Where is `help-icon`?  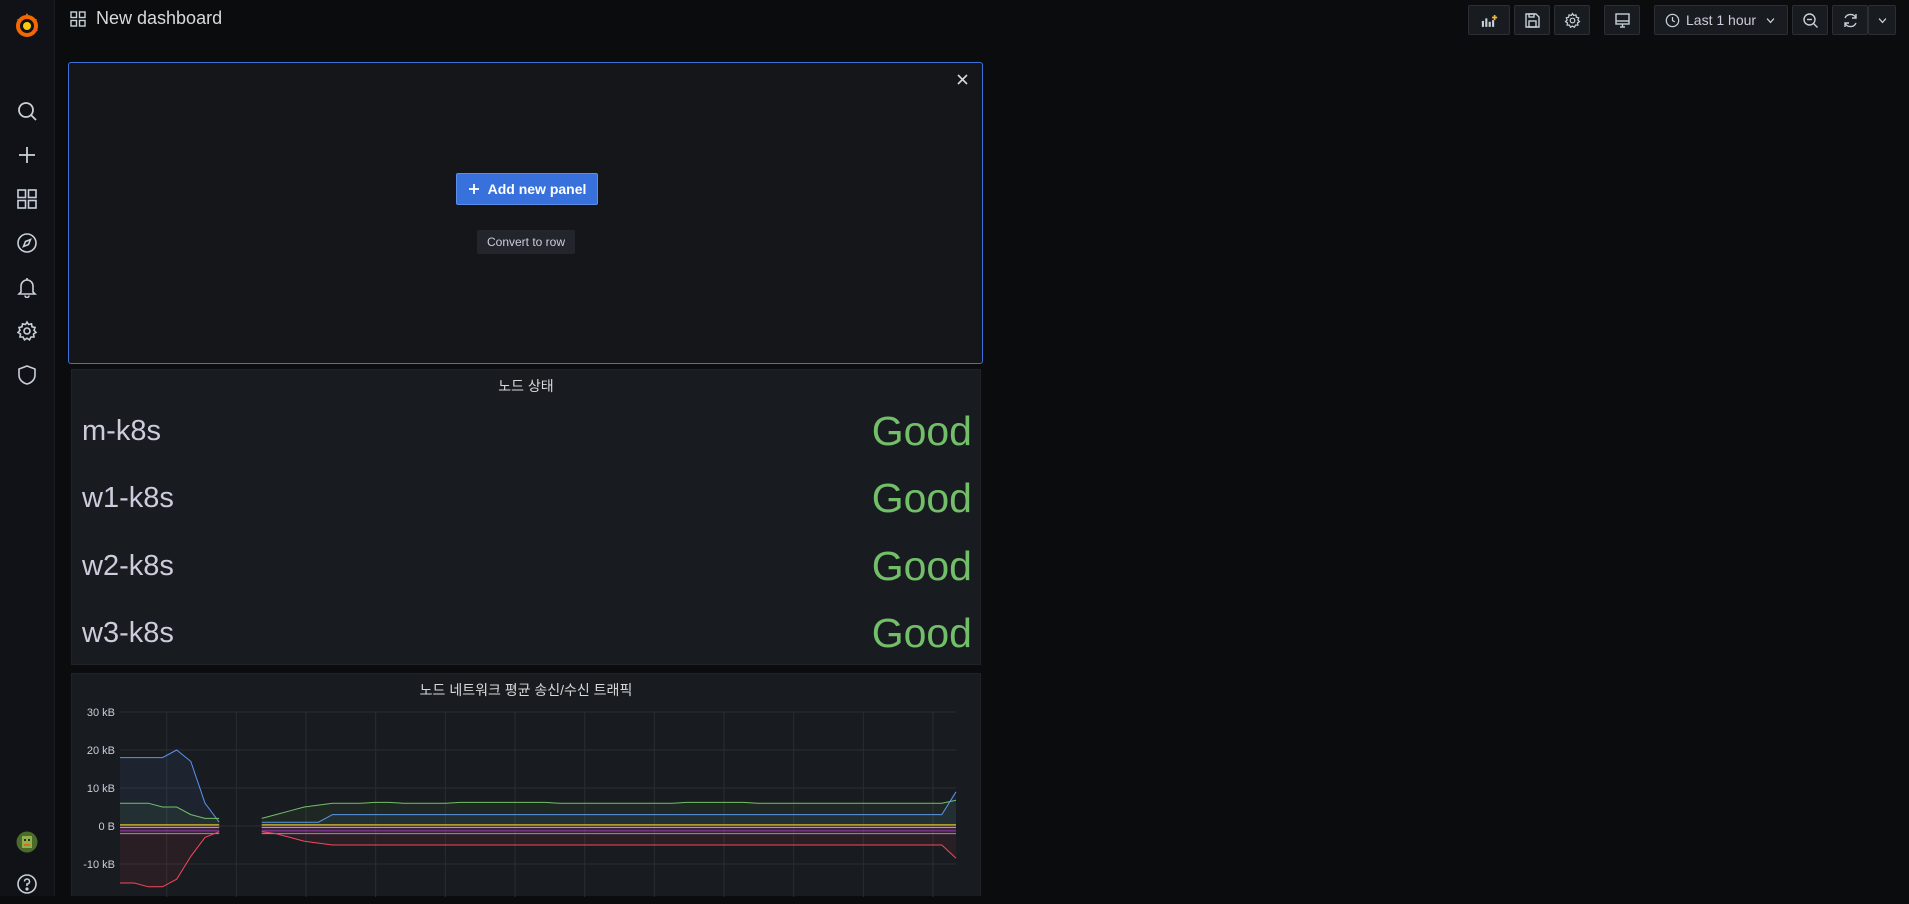 help-icon is located at coordinates (27, 884).